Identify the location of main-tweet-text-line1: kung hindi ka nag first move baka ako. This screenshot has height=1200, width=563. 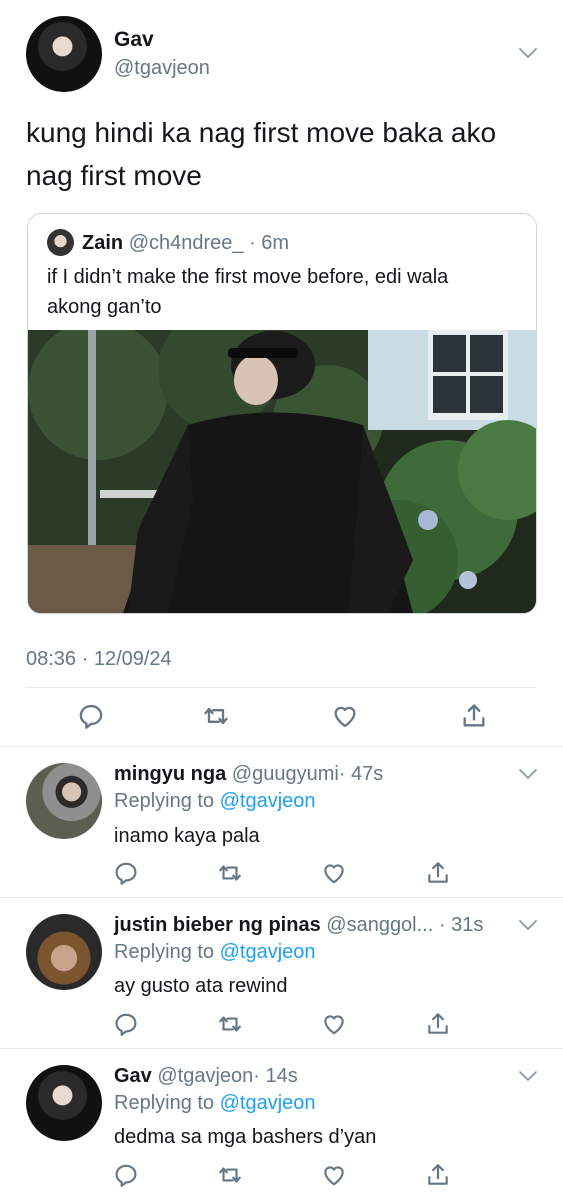
(261, 132).